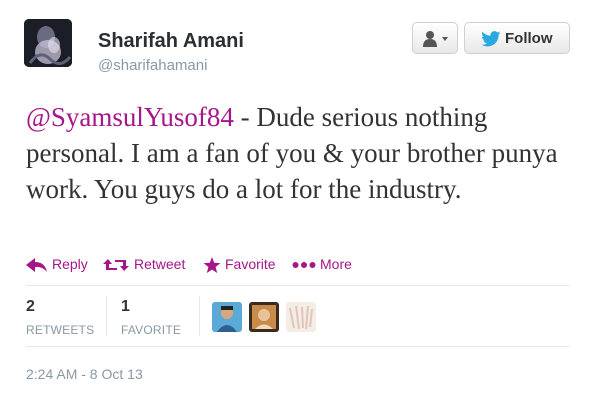  I want to click on user-actions-dropdown-button, so click(435, 38).